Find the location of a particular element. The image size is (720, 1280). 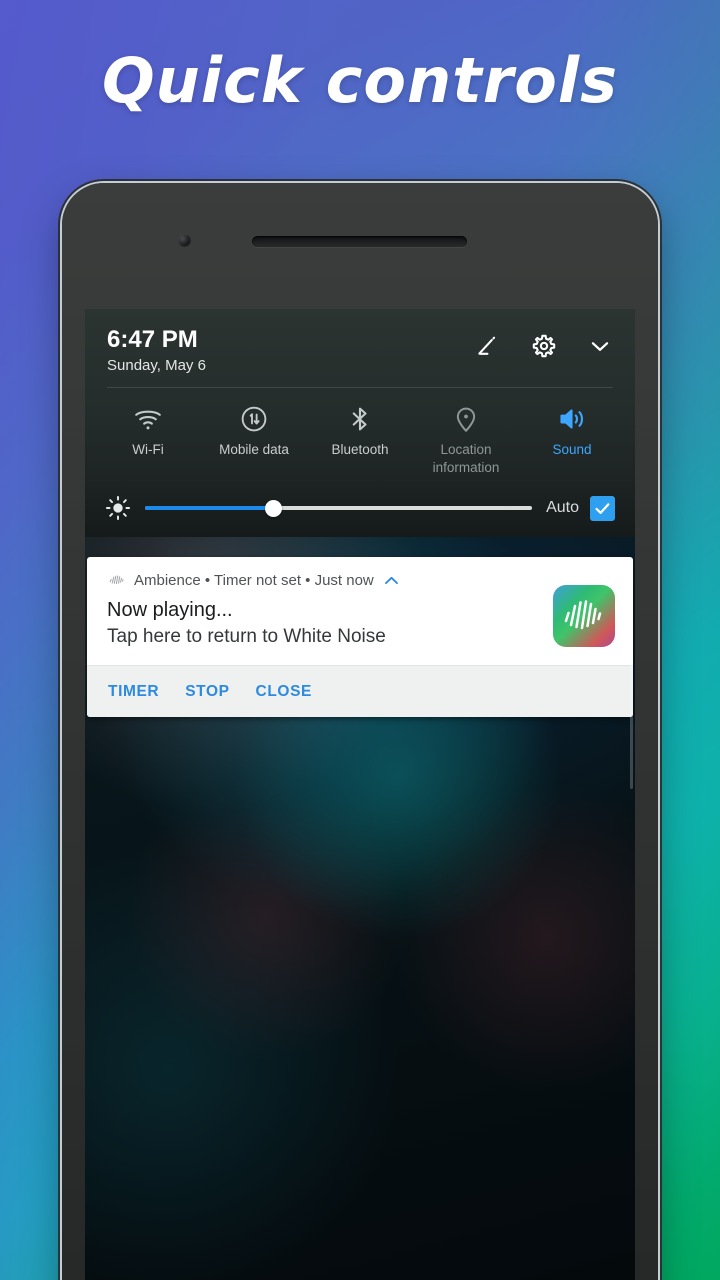

page-title: Quick controls is located at coordinates (360, 80).